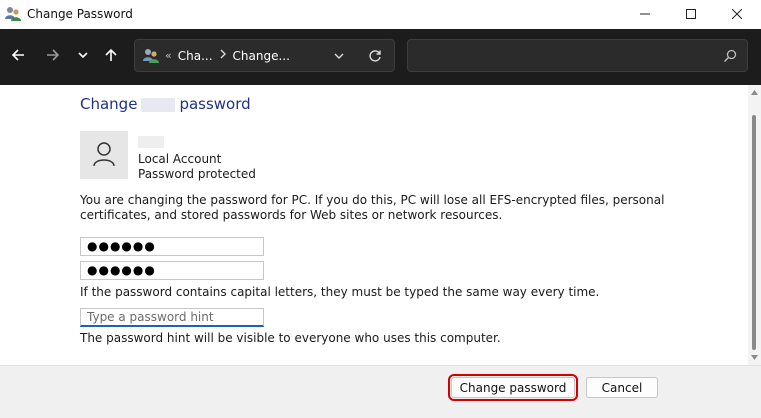 The width and height of the screenshot is (761, 418). What do you see at coordinates (577, 55) in the screenshot?
I see `search-input` at bounding box center [577, 55].